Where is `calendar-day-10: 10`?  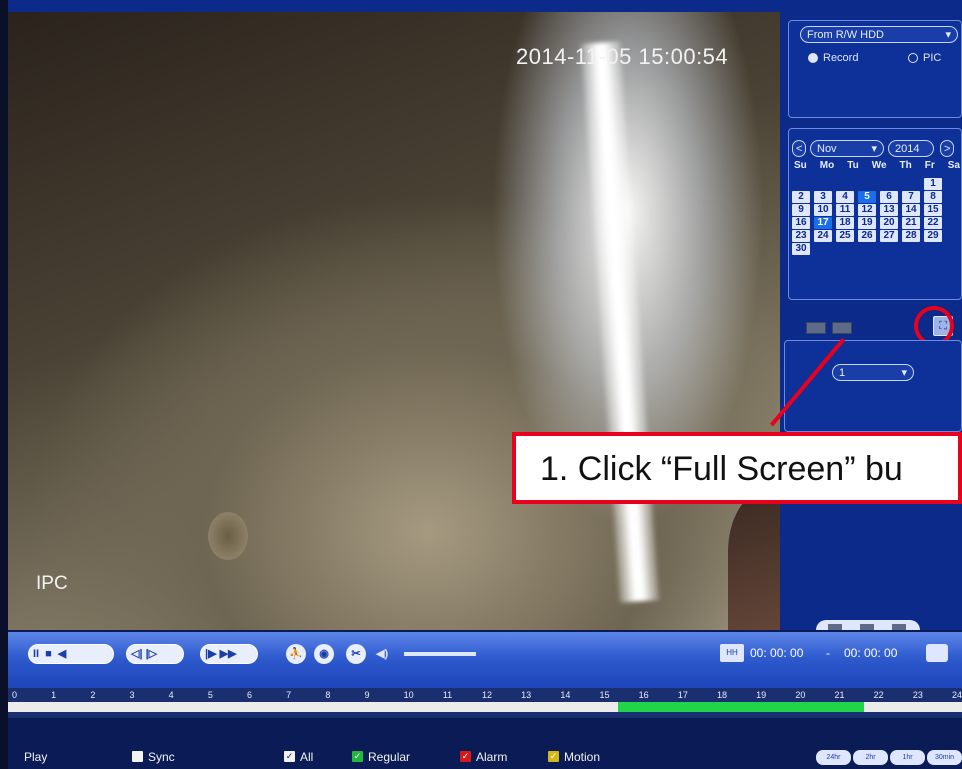
calendar-day-10: 10 is located at coordinates (823, 210).